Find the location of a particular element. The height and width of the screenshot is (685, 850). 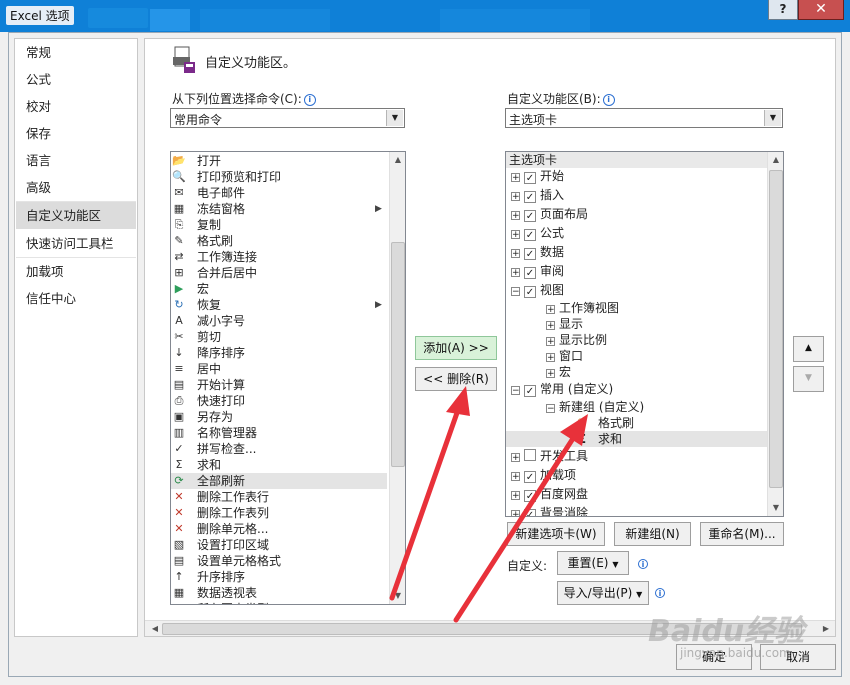

nav-item: 加载项 is located at coordinates (76, 271).